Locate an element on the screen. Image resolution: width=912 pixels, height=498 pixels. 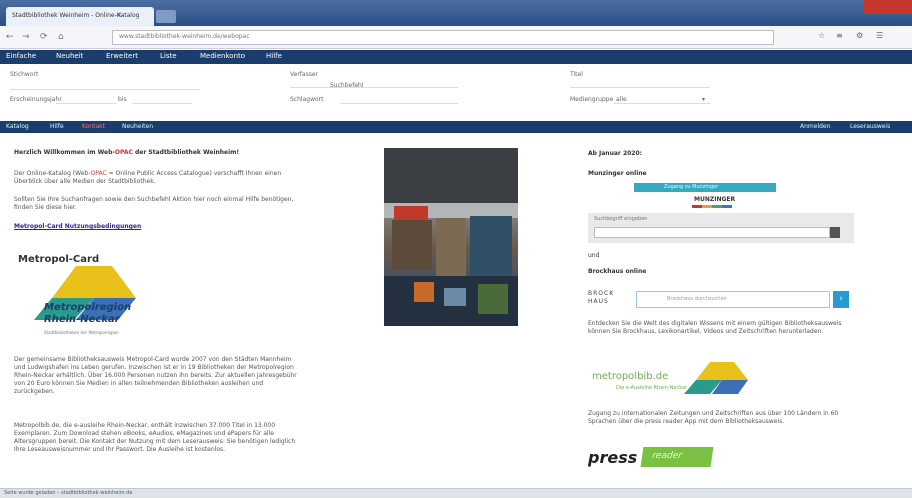
url-input: www.stadtbibliothek-weinheim.de/webopac is located at coordinates (443, 37).